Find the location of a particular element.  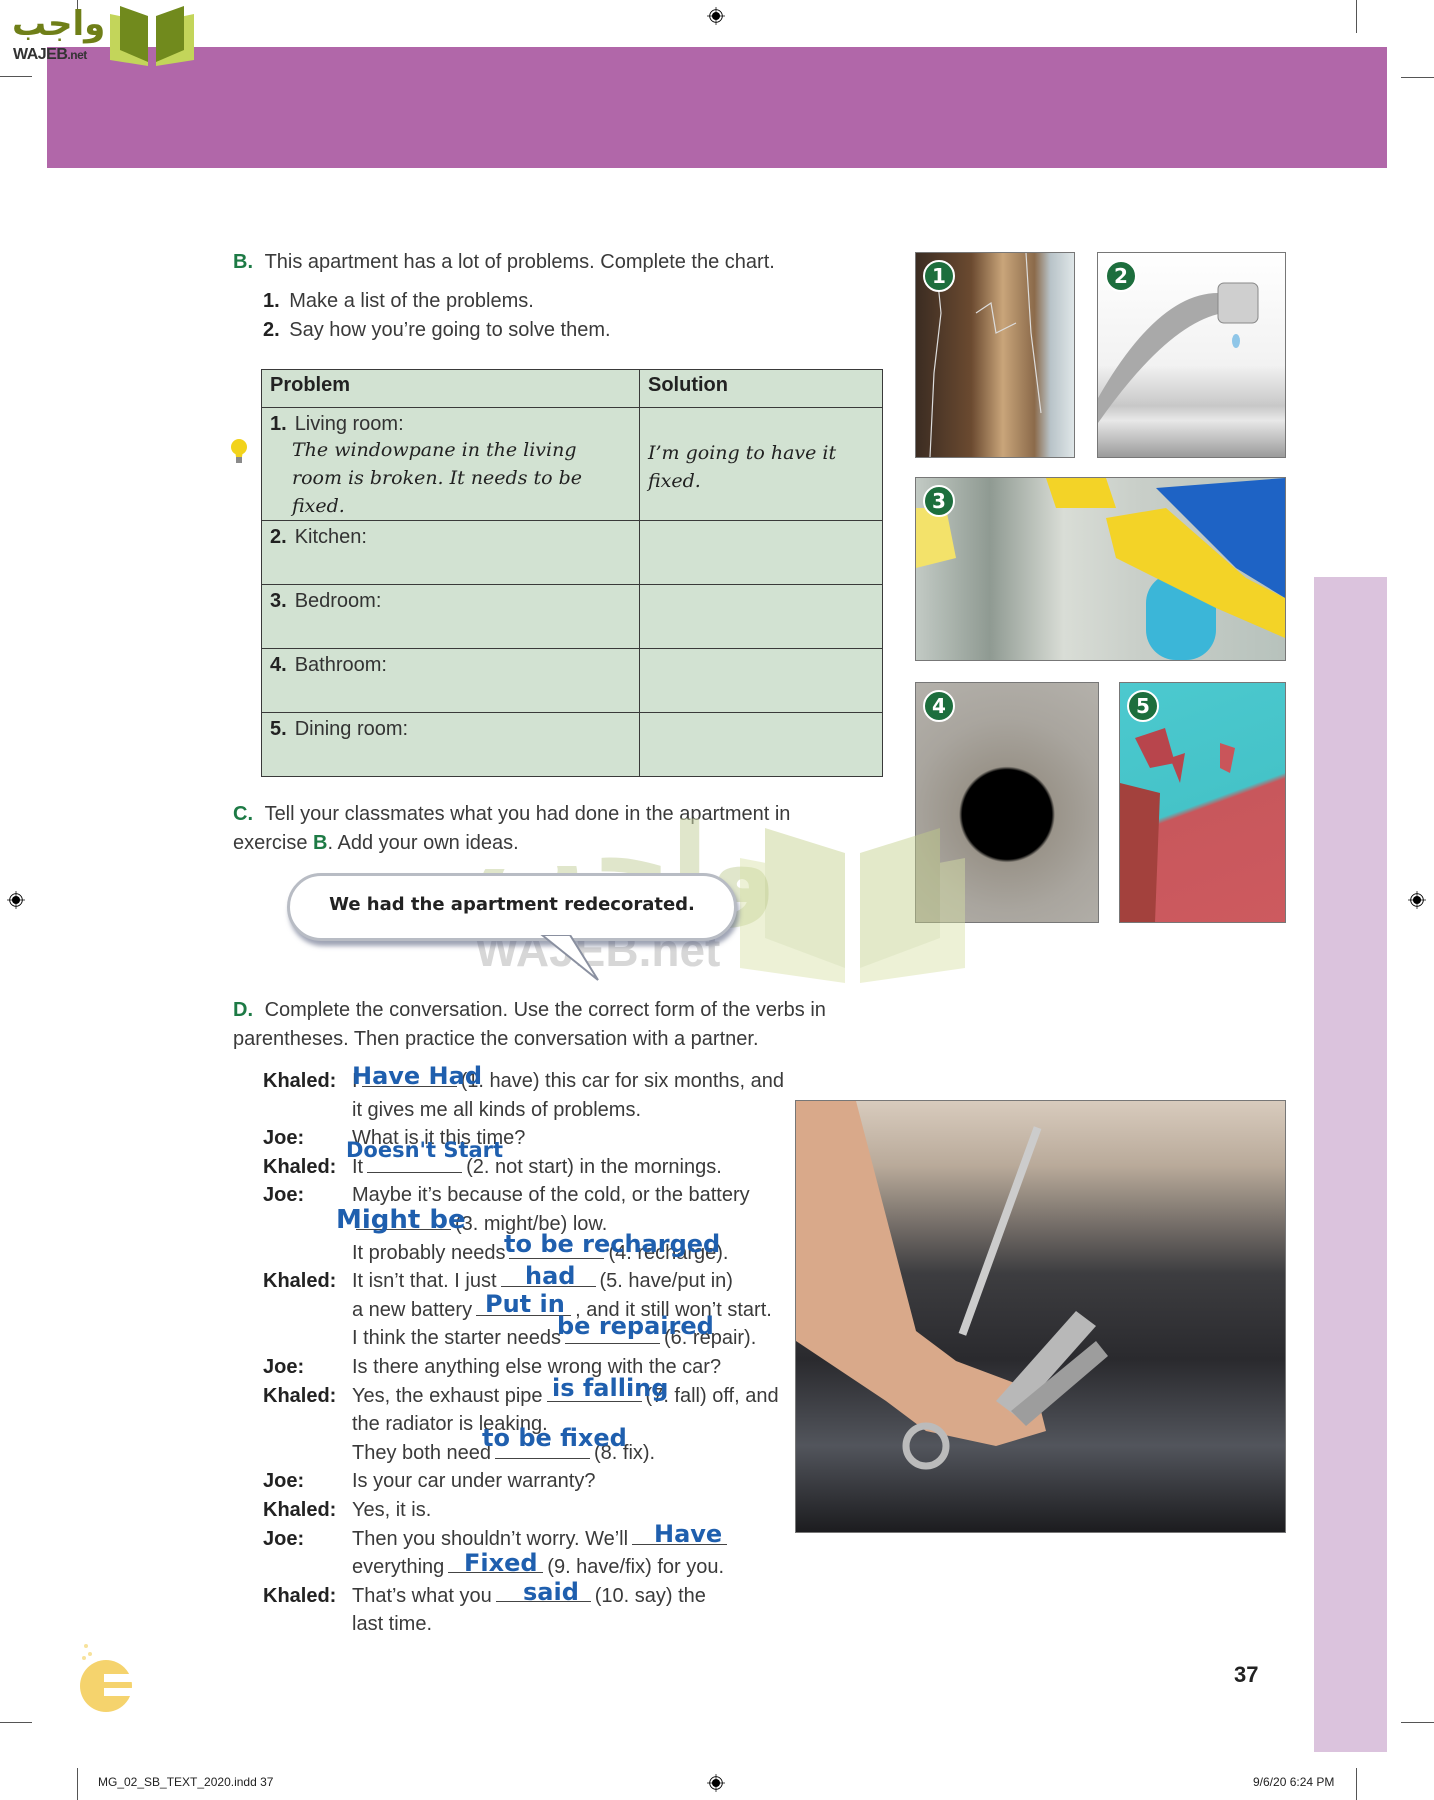

speech-bubble-text: We had the apartment redecorated. is located at coordinates (512, 904).